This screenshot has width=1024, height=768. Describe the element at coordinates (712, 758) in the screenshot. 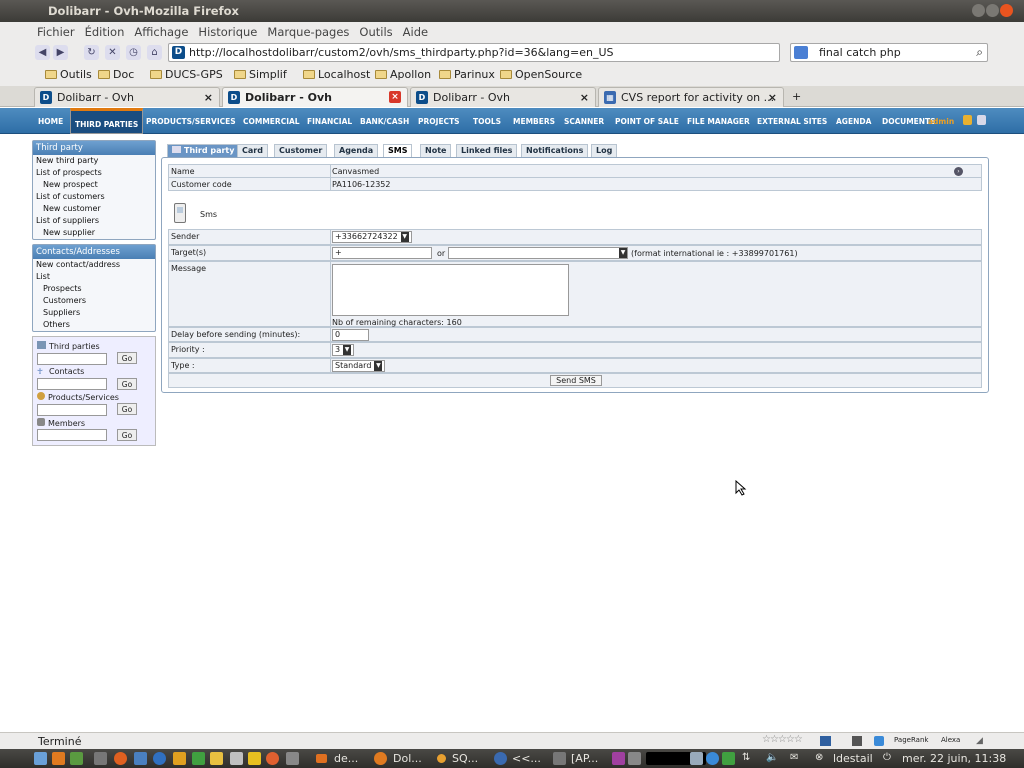

I see `update-icon` at that location.